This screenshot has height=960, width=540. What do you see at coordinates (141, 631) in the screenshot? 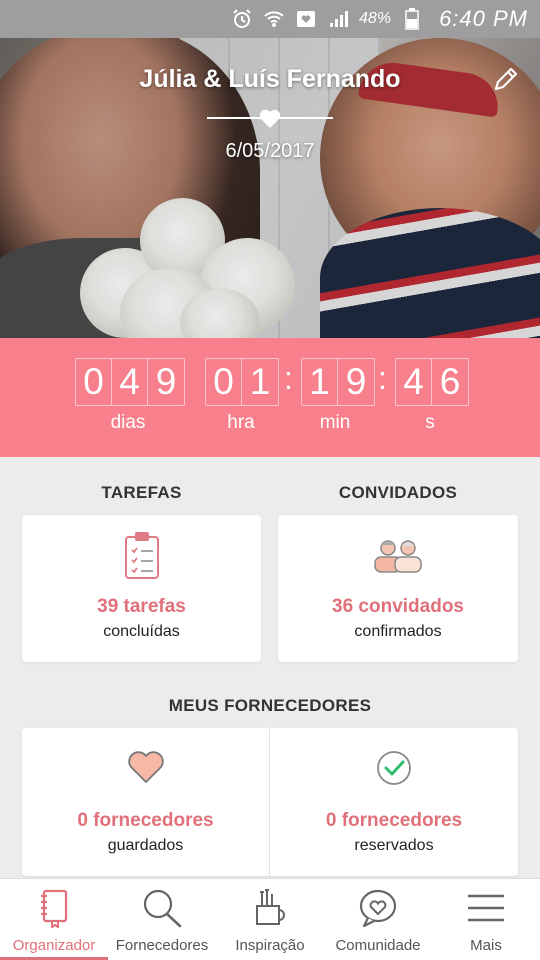
I see `tasks-sub: concluídas` at bounding box center [141, 631].